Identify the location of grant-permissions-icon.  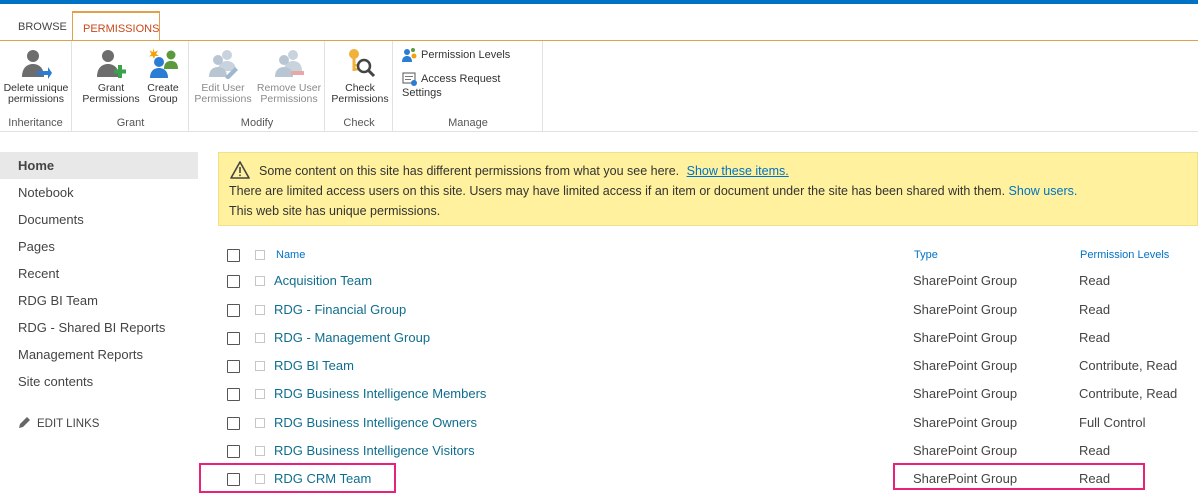
(111, 64).